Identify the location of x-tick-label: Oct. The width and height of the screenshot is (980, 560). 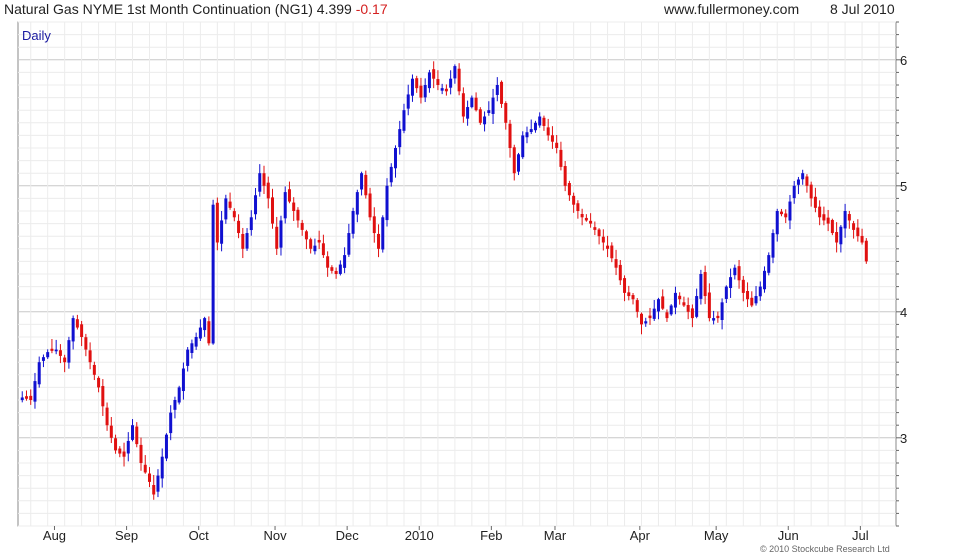
(199, 535).